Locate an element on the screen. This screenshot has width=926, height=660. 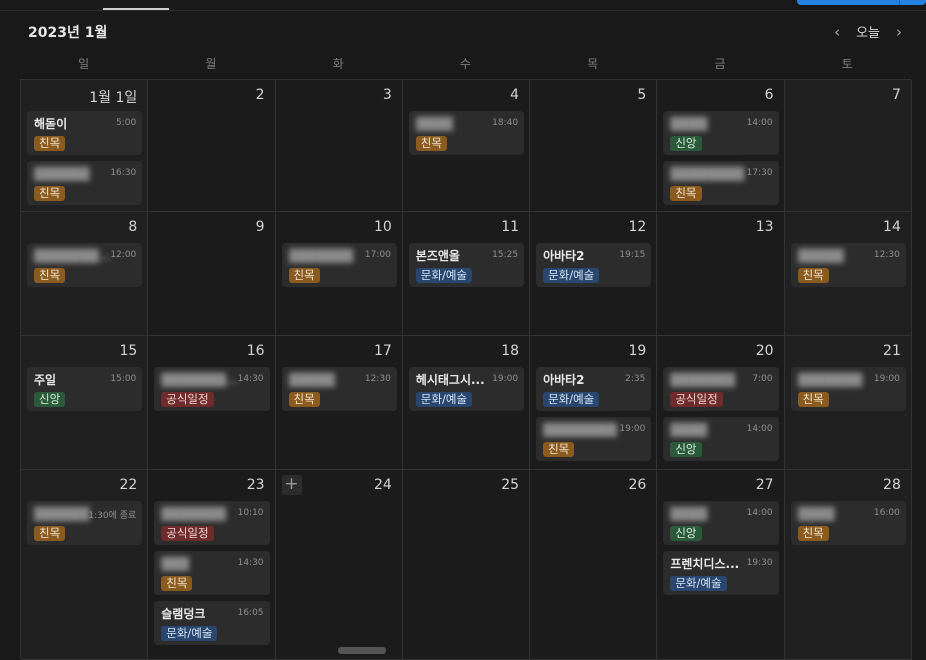
day-cell: 5 is located at coordinates (594, 146).